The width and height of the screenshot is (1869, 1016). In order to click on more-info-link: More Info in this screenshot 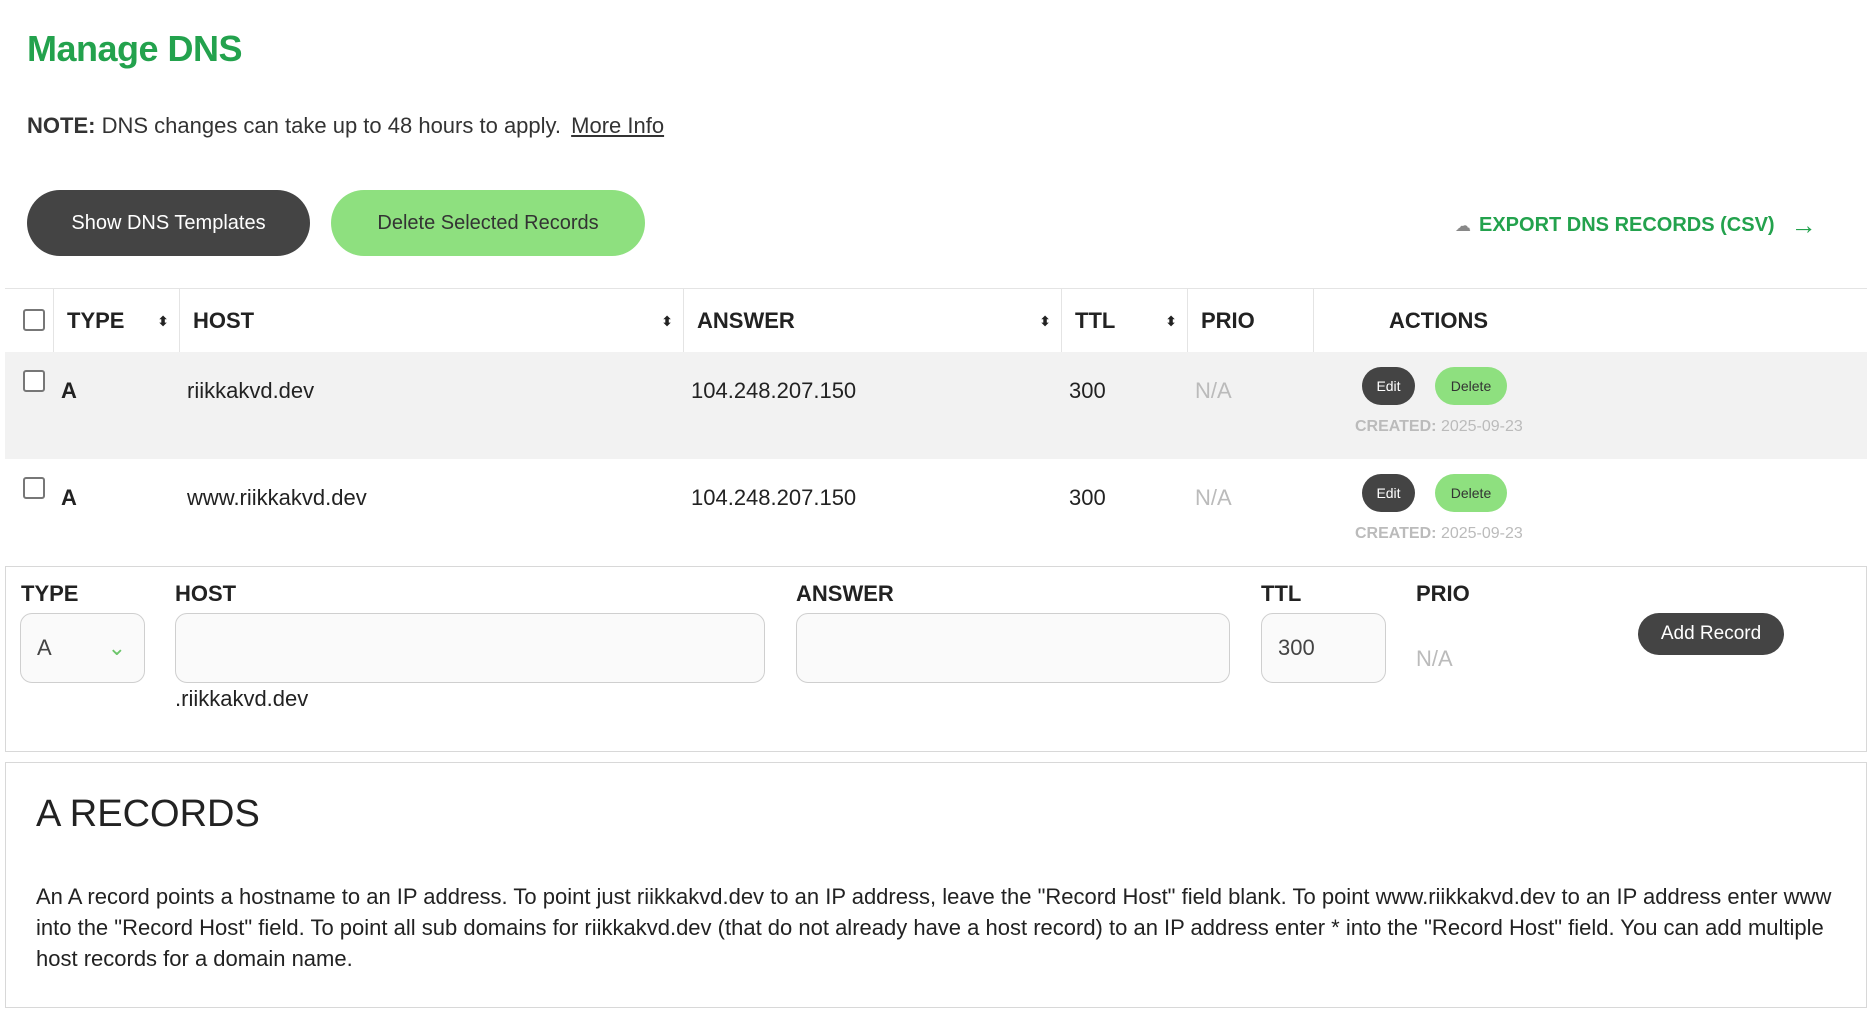, I will do `click(617, 125)`.